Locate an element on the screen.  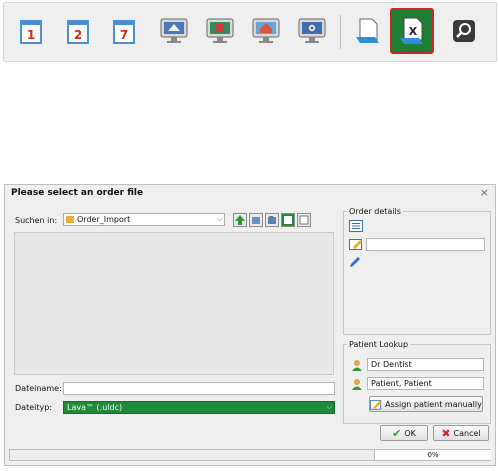
import-excel-document-button: X is located at coordinates (412, 31).